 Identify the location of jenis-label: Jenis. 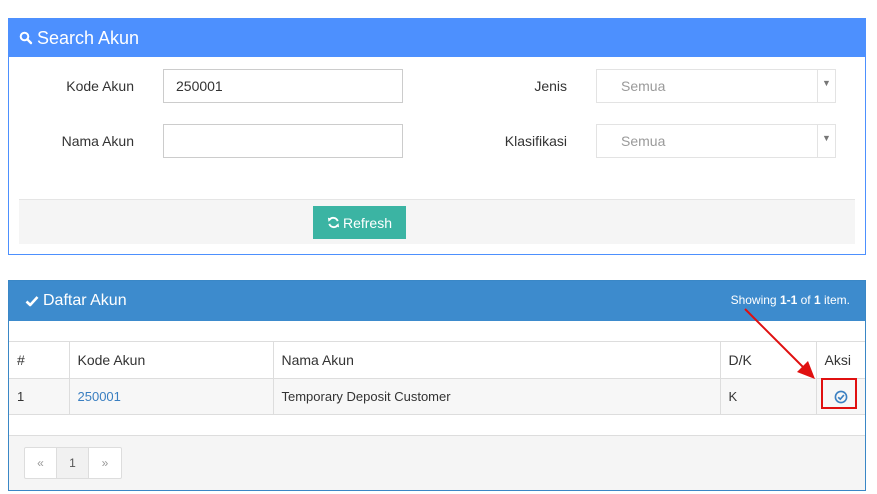
(550, 86).